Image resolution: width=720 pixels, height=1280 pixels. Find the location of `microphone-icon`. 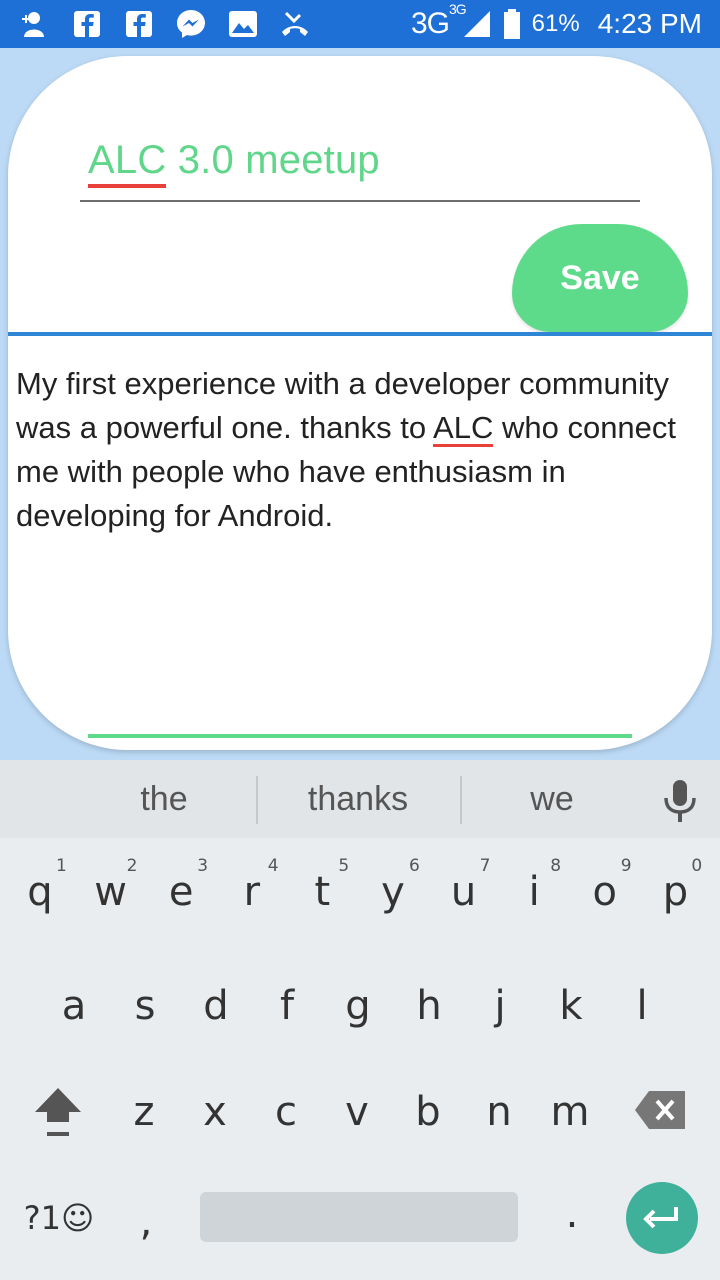

microphone-icon is located at coordinates (680, 801).